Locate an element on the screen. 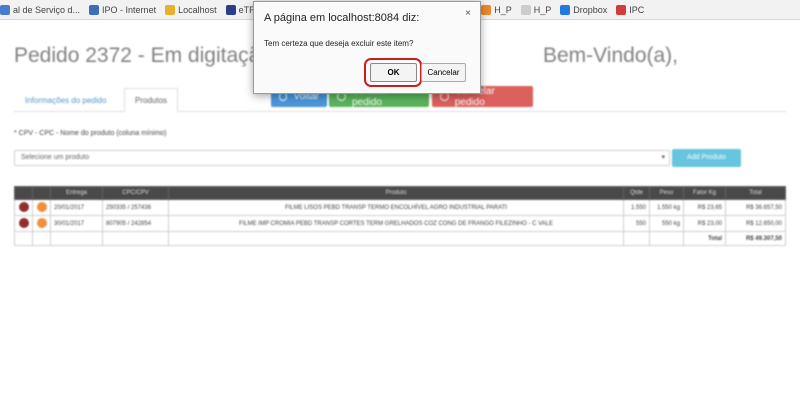 The image size is (800, 402). bookmark-label: Localhost is located at coordinates (197, 9).